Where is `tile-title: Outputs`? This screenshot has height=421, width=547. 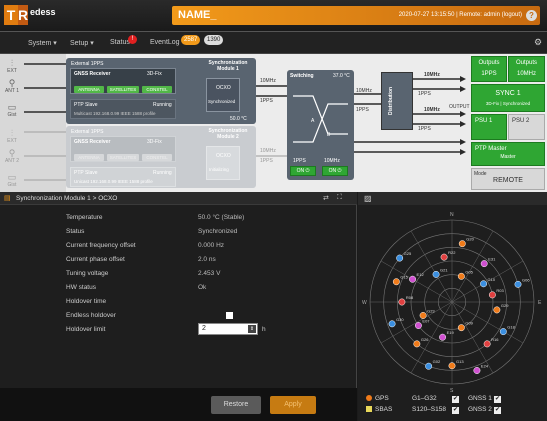 tile-title: Outputs is located at coordinates (489, 63).